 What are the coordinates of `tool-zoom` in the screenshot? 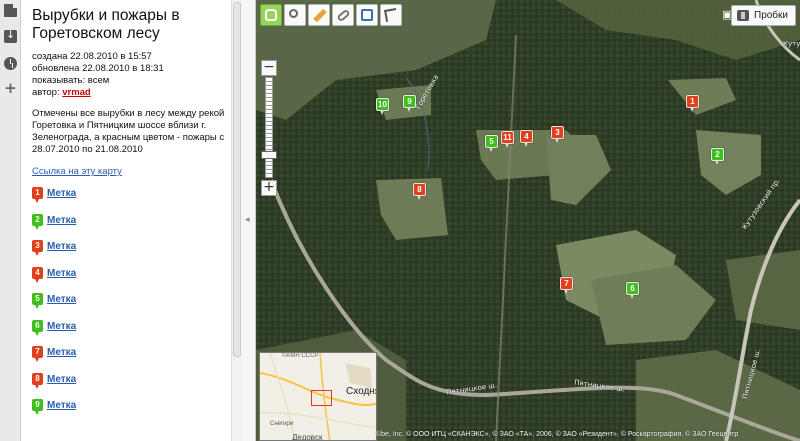 It's located at (295, 15).